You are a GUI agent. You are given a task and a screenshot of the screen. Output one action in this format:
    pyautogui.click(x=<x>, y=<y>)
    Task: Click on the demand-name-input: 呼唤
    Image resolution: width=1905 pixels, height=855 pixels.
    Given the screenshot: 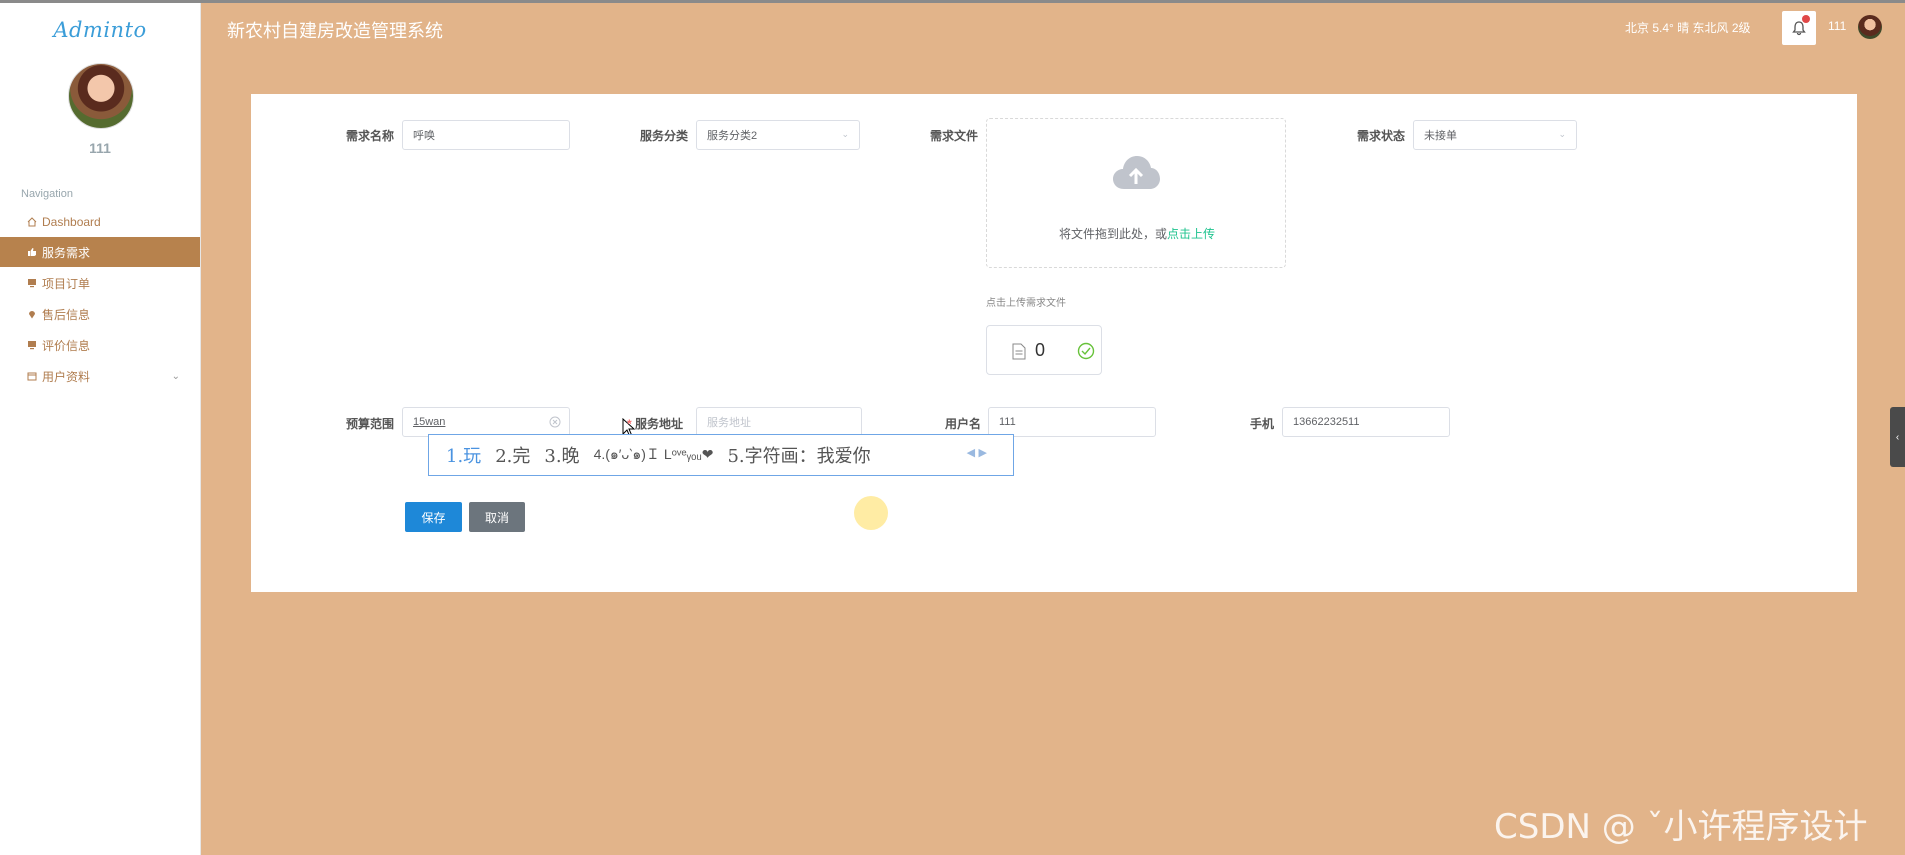 What is the action you would take?
    pyautogui.click(x=486, y=135)
    